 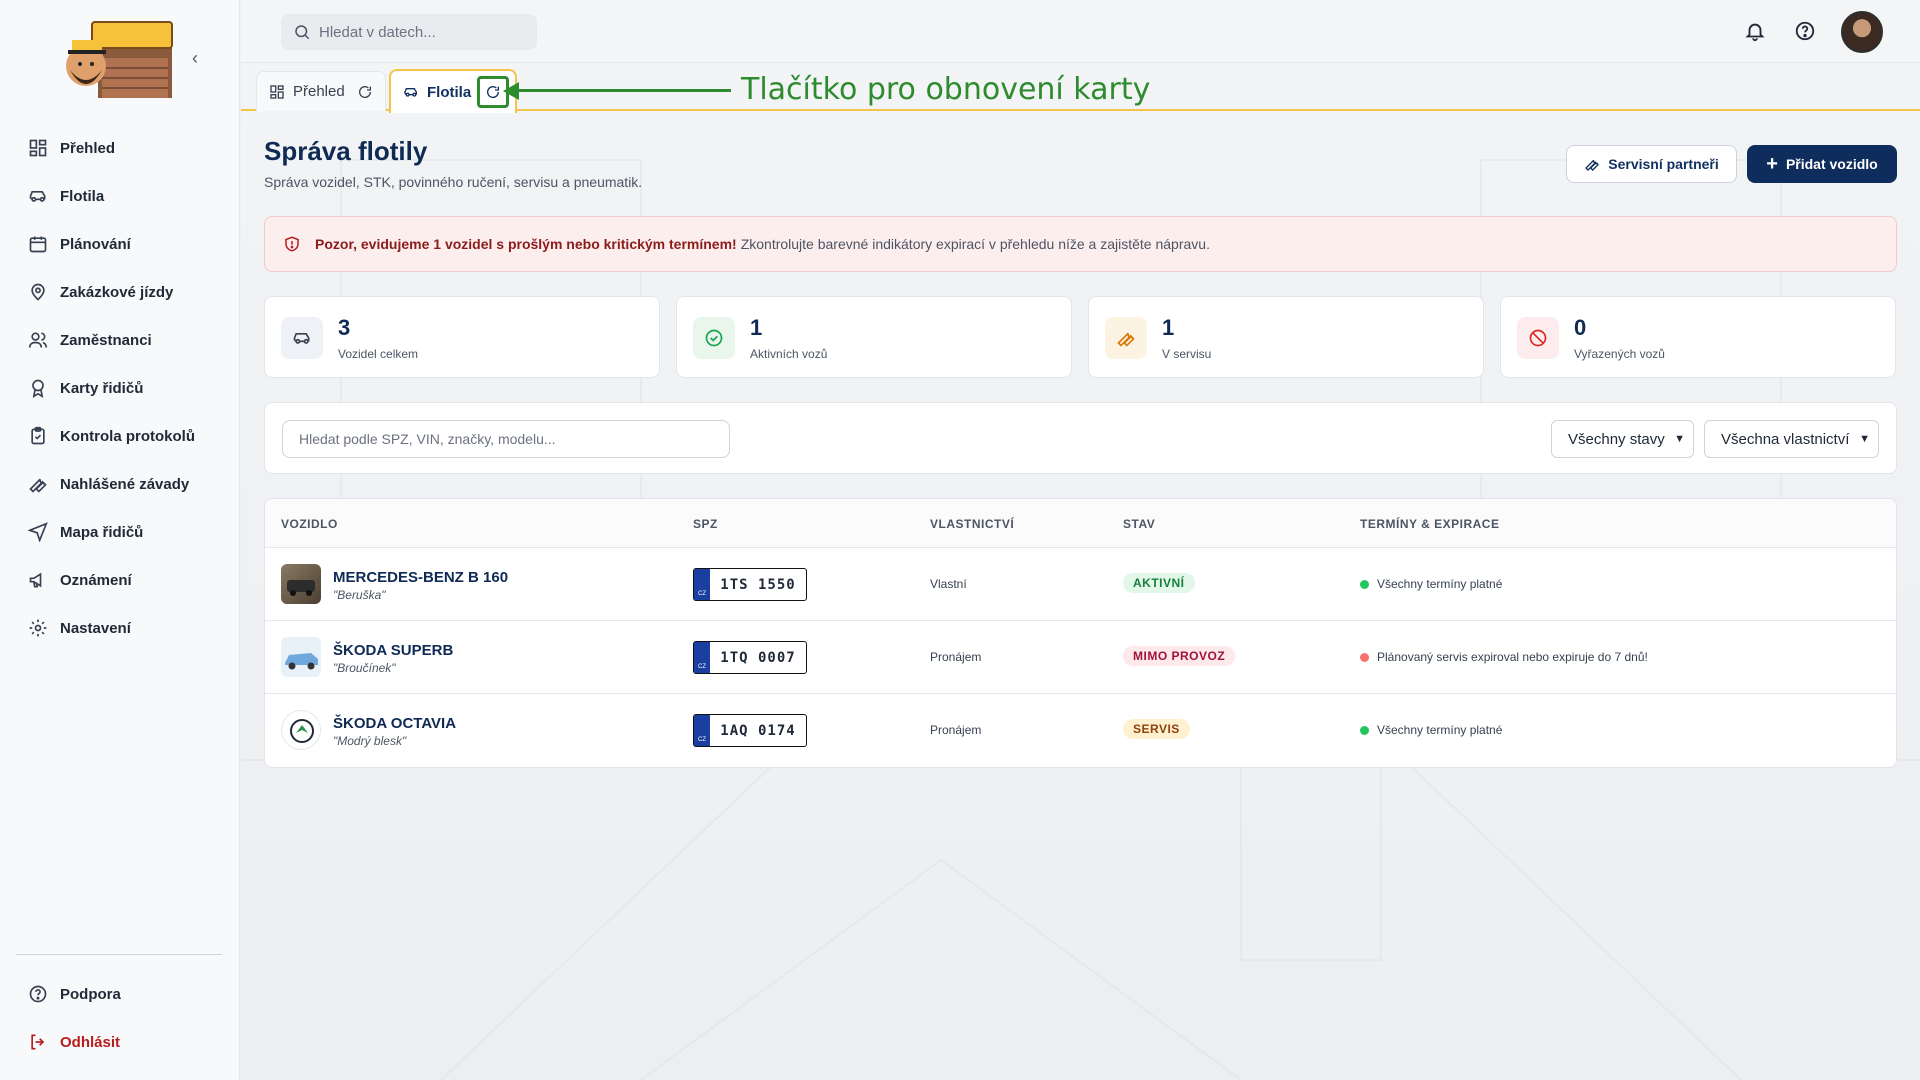 I want to click on sidebar-item-label: Karty řidičů, so click(x=102, y=388).